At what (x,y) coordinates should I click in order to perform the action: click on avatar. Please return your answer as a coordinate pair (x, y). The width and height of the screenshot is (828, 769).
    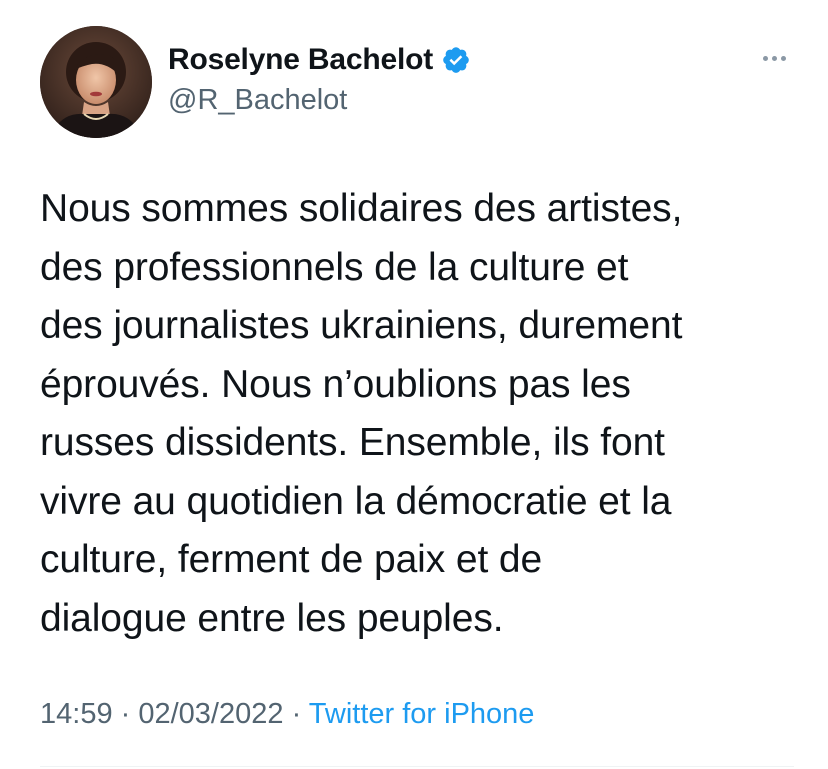
    Looking at the image, I should click on (96, 82).